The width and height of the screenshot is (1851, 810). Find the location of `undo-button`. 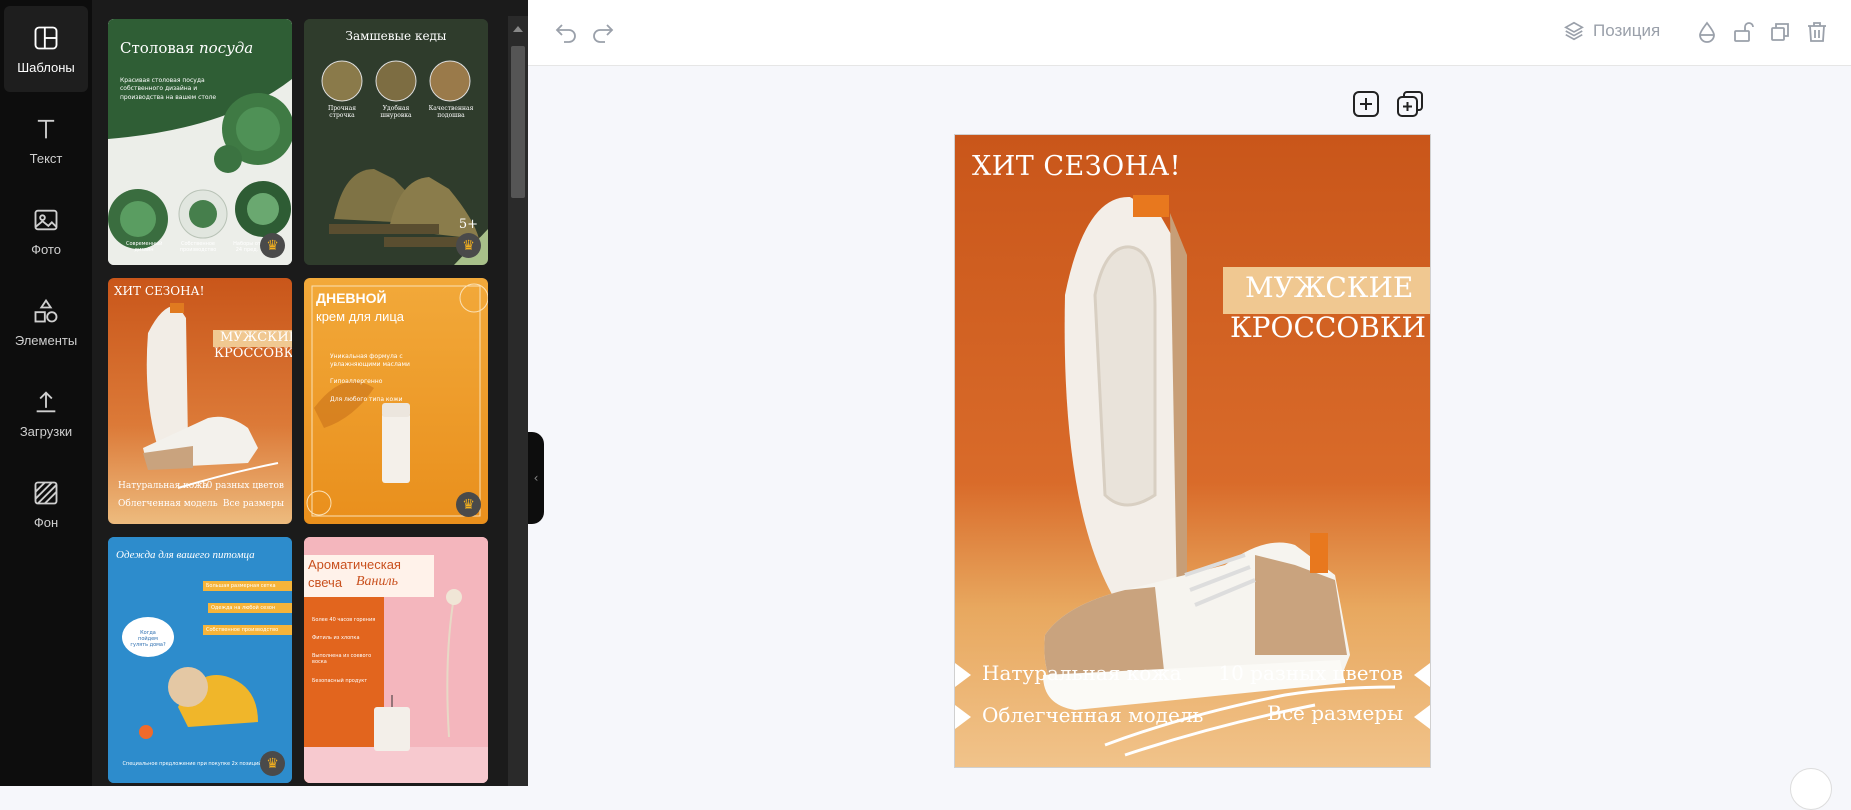

undo-button is located at coordinates (566, 32).